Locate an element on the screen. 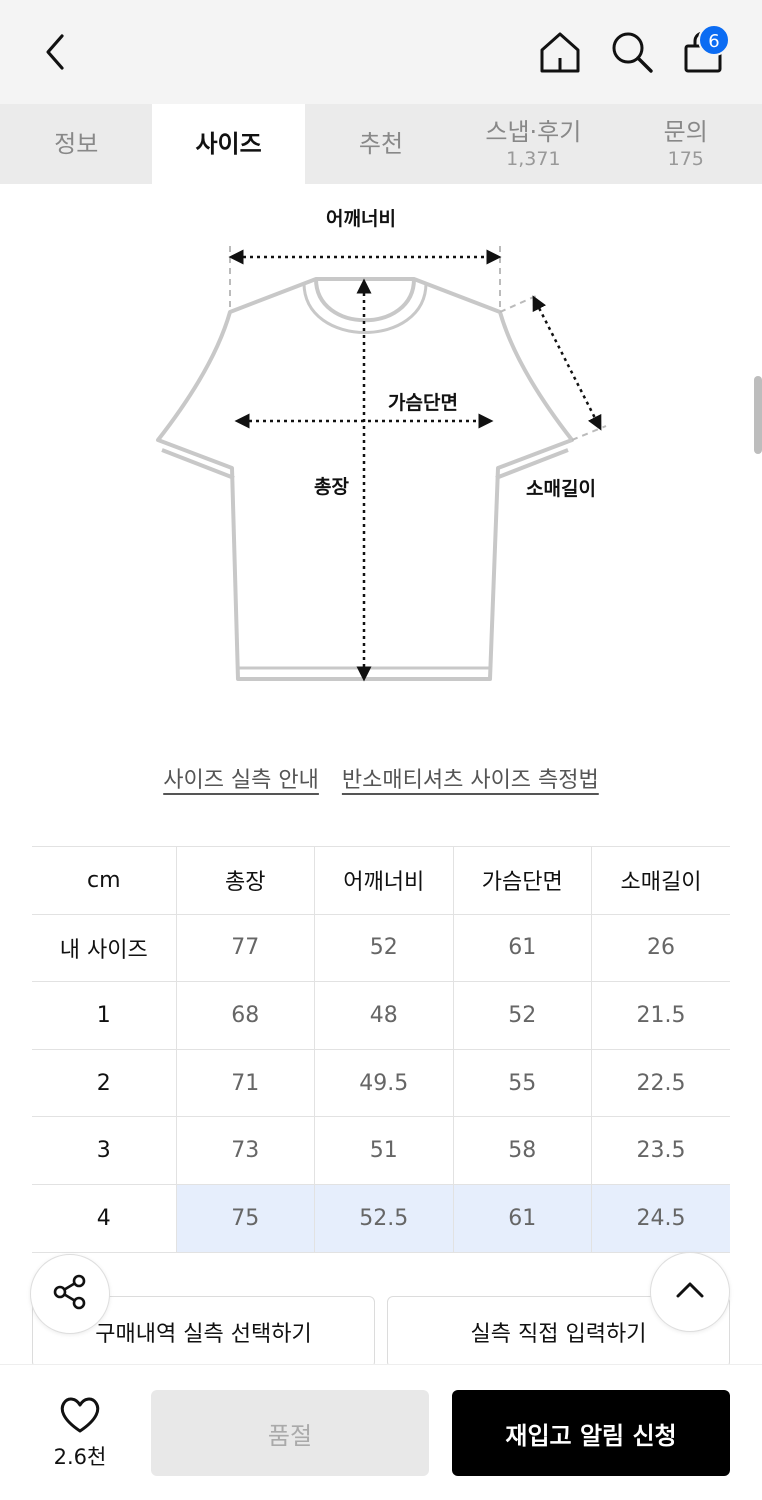  table-row: 2 71 49.5 55 22.5 is located at coordinates (381, 1082).